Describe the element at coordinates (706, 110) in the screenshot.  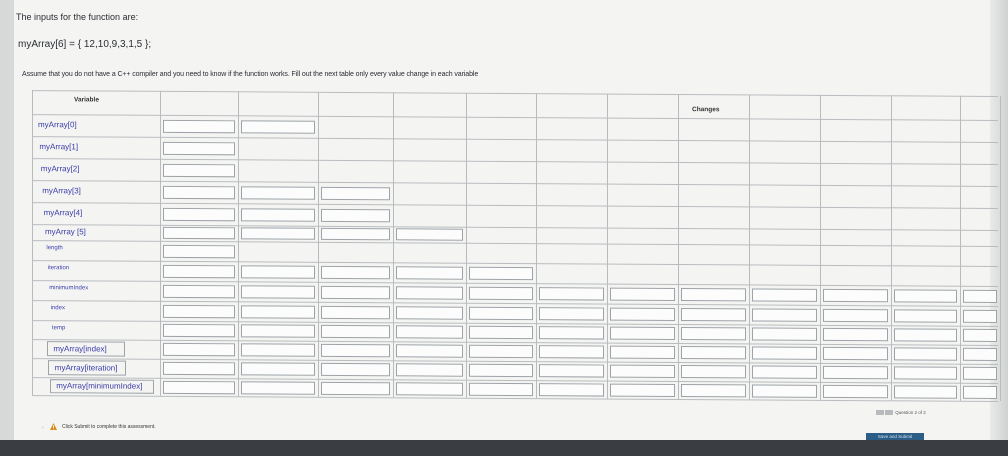
I see `header-changes: Changes` at that location.